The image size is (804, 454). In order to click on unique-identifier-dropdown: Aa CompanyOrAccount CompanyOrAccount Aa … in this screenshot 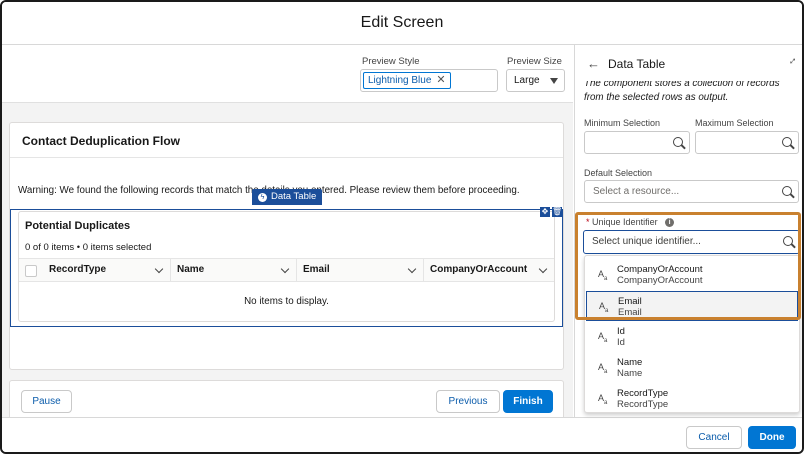, I will do `click(692, 334)`.